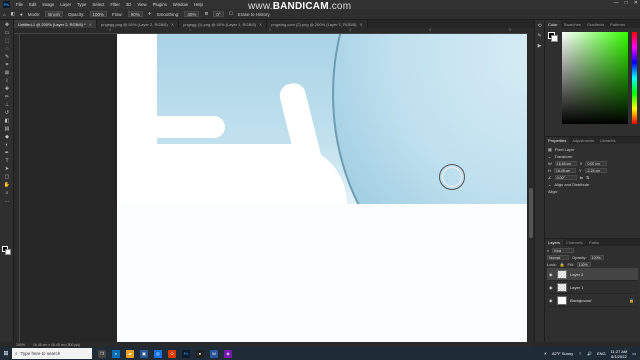 The width and height of the screenshot is (640, 360). What do you see at coordinates (180, 4) in the screenshot?
I see `menu-window: Window` at bounding box center [180, 4].